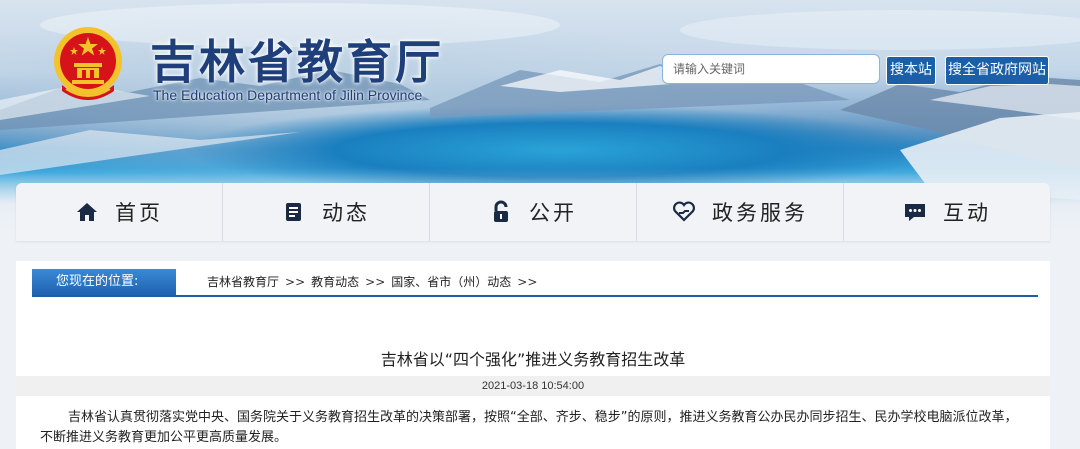 The height and width of the screenshot is (449, 1080). What do you see at coordinates (139, 213) in the screenshot?
I see `nav-label-home: 首页` at bounding box center [139, 213].